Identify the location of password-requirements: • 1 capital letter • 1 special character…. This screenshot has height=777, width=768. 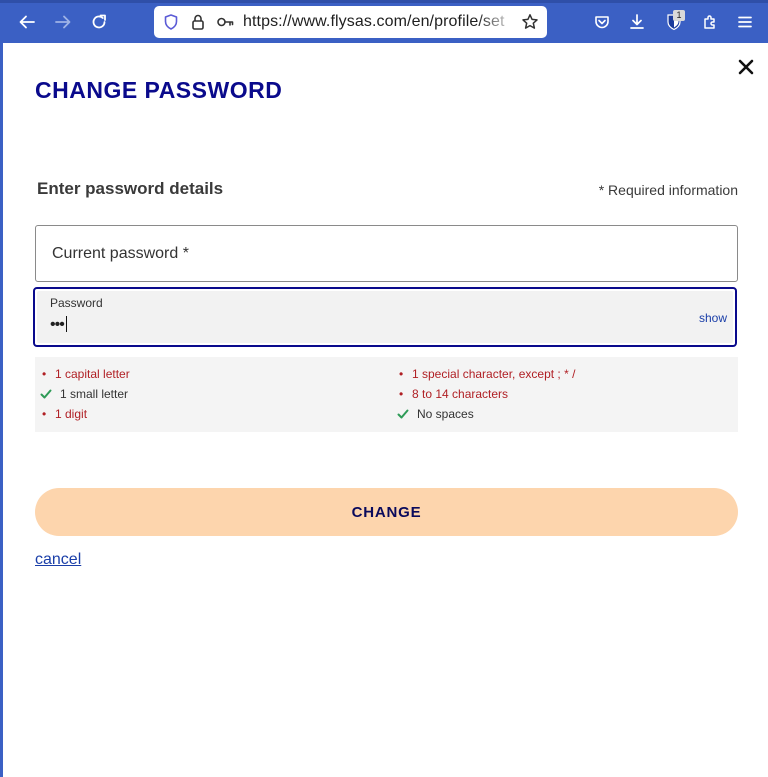
(386, 394).